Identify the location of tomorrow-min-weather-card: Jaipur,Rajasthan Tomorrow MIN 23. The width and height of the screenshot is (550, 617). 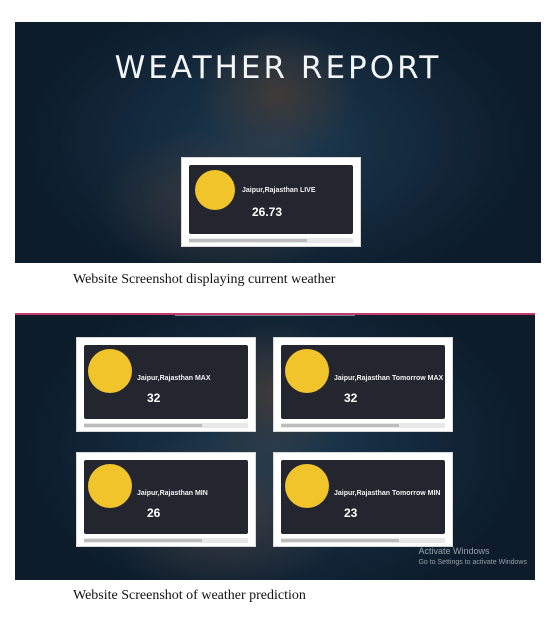
(363, 499).